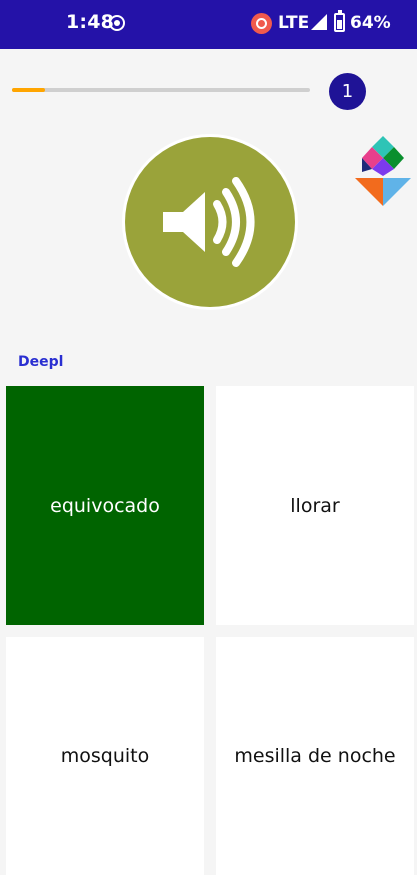 Image resolution: width=417 pixels, height=875 pixels. What do you see at coordinates (40, 362) in the screenshot?
I see `deepl-link: Deepl` at bounding box center [40, 362].